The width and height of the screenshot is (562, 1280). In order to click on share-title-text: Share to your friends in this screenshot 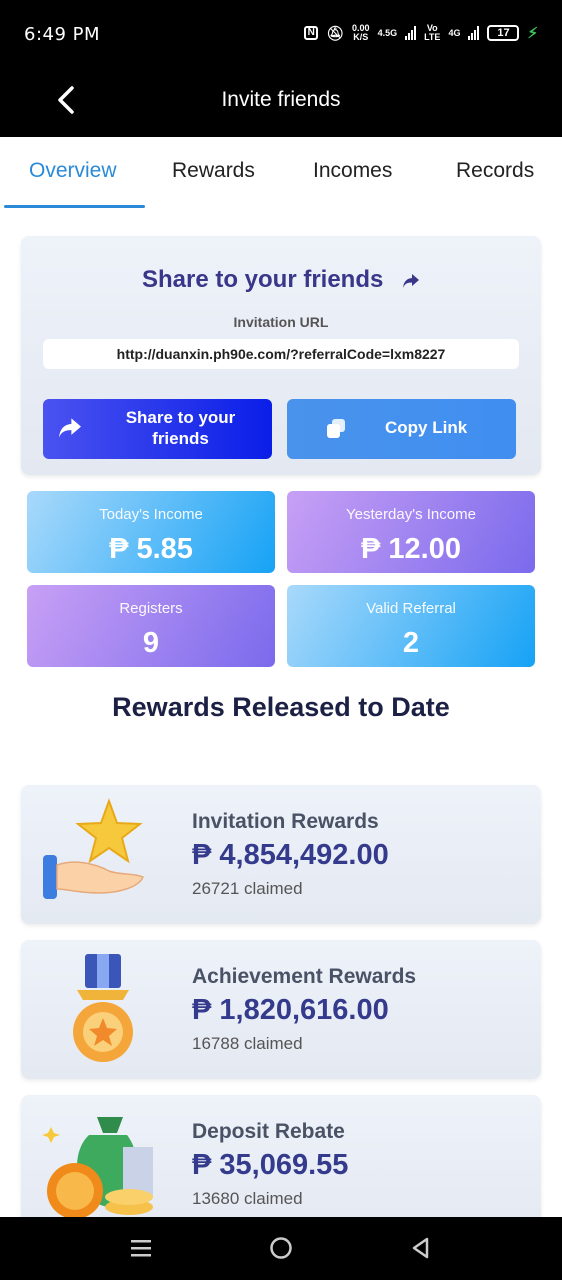, I will do `click(262, 279)`.